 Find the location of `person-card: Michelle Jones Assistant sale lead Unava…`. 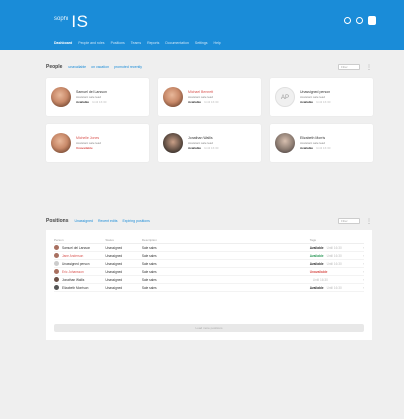

person-card: Michelle Jones Assistant sale lead Unava… is located at coordinates (97, 143).